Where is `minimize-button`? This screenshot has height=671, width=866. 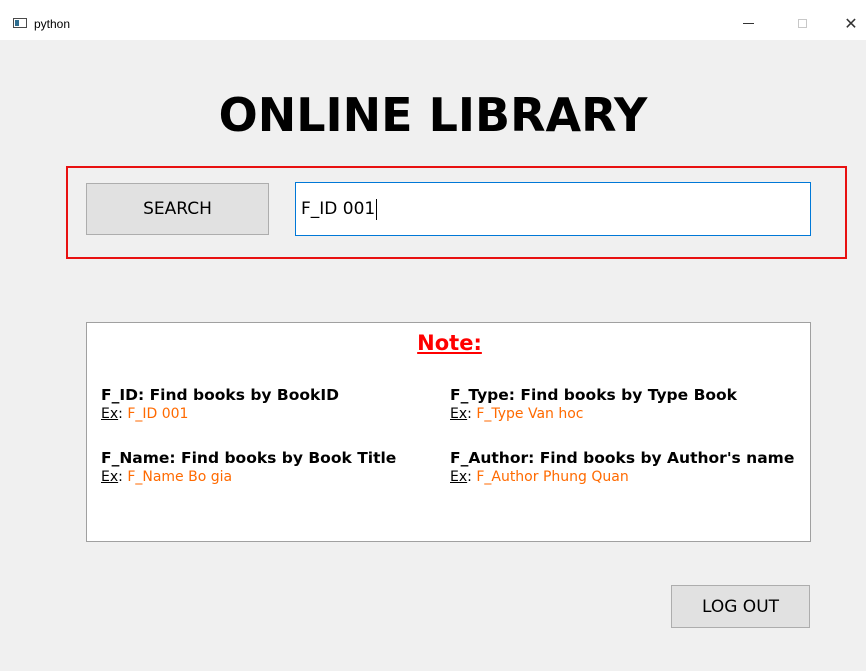
minimize-button is located at coordinates (748, 23).